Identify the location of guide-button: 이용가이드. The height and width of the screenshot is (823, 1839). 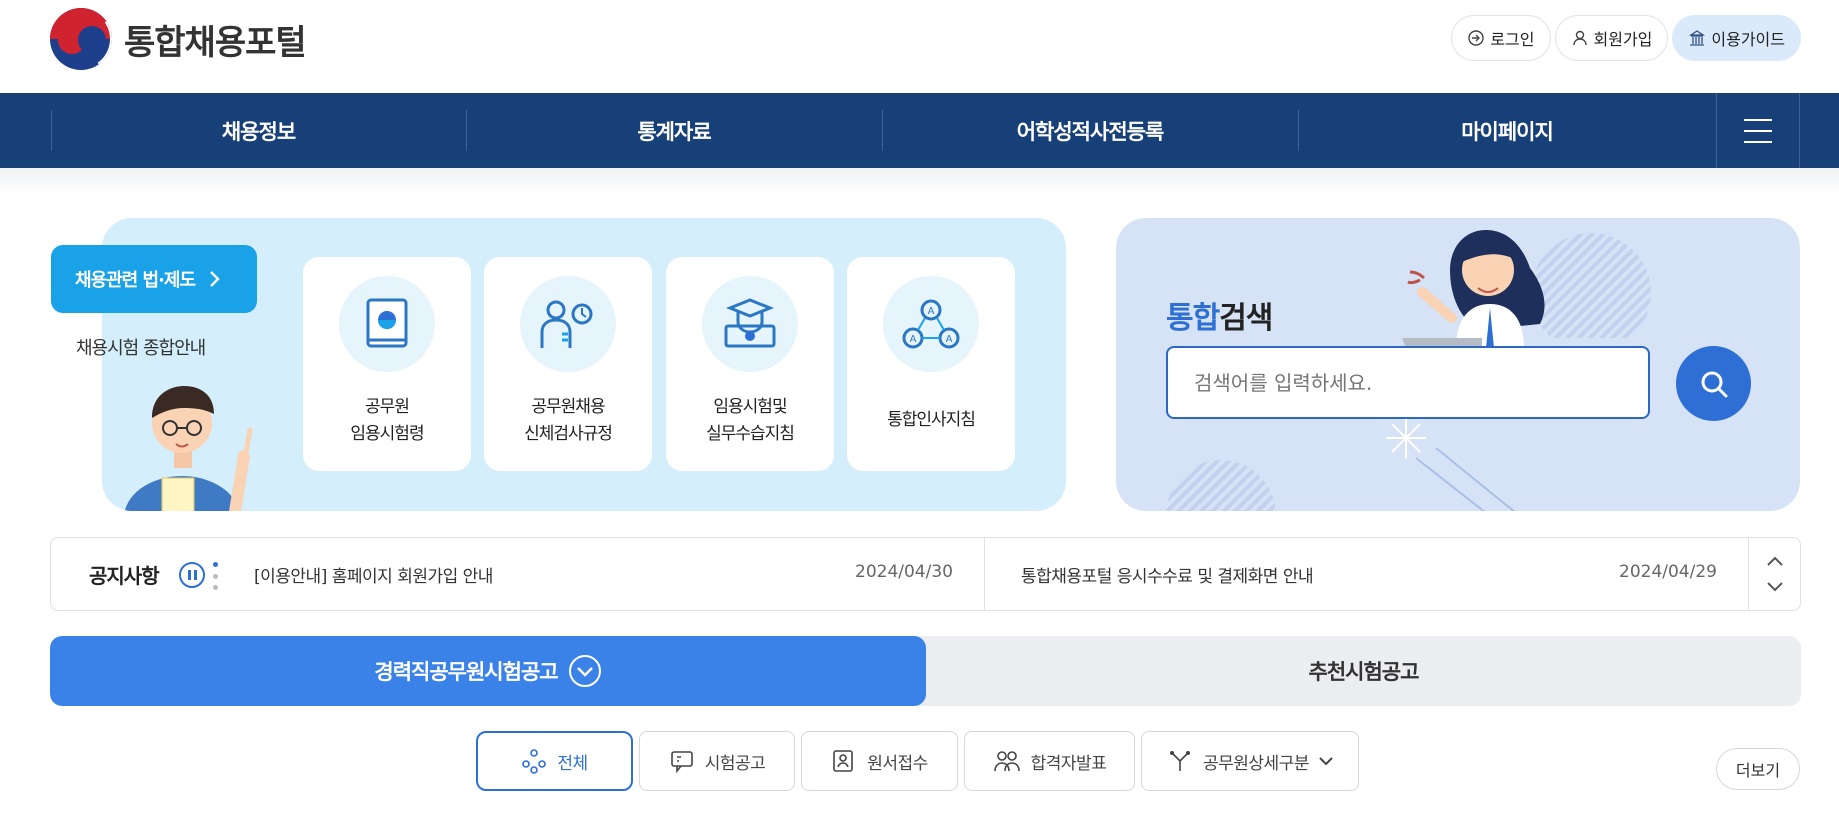
(1736, 38).